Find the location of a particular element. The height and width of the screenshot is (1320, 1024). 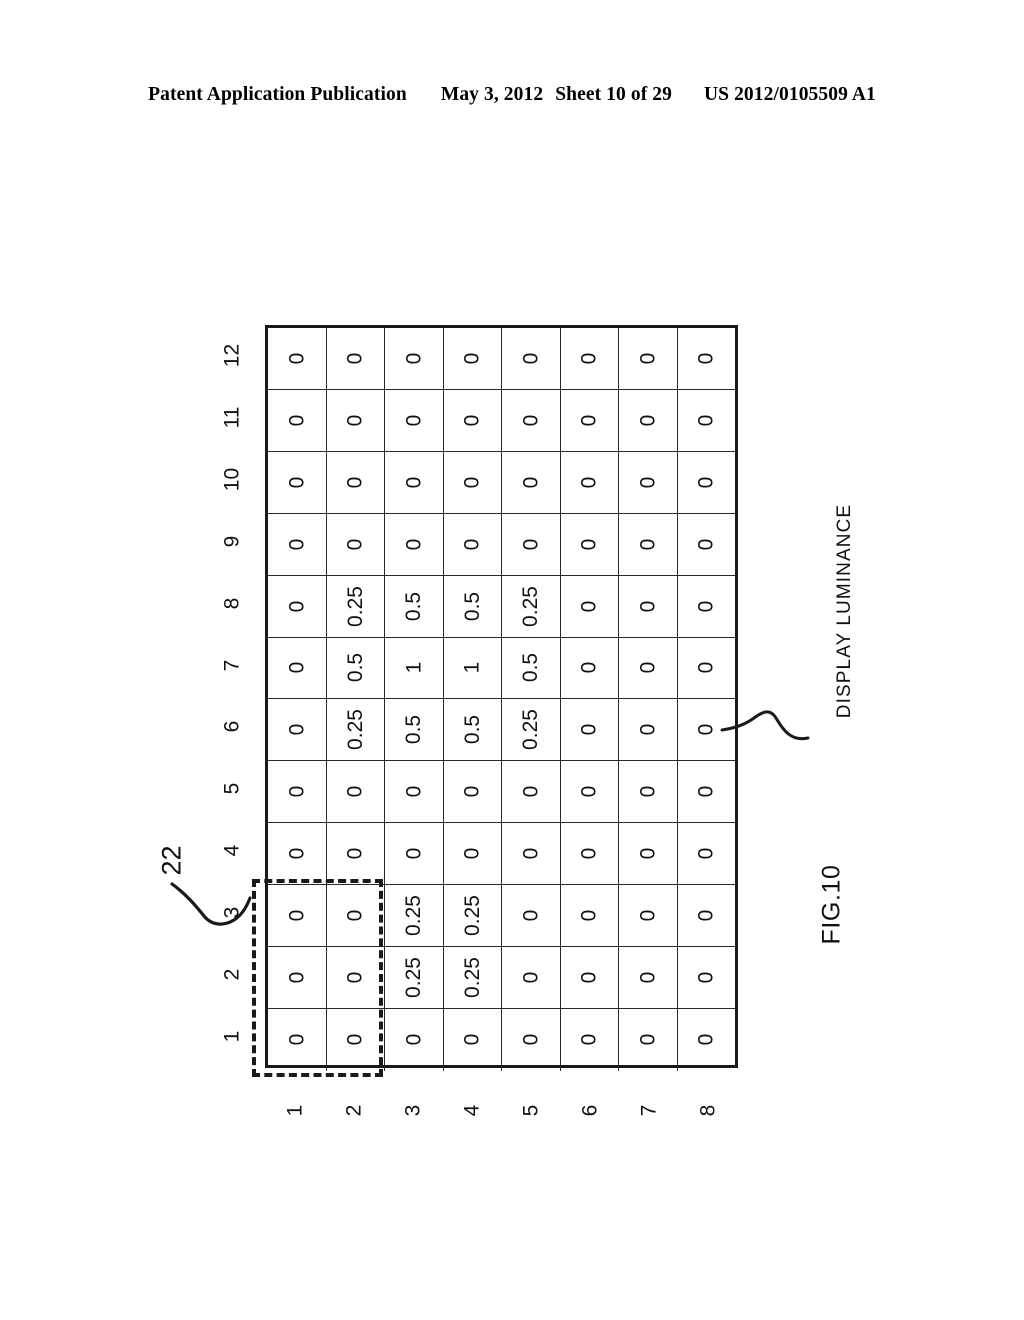

column-label-11: 11 is located at coordinates (232, 417).